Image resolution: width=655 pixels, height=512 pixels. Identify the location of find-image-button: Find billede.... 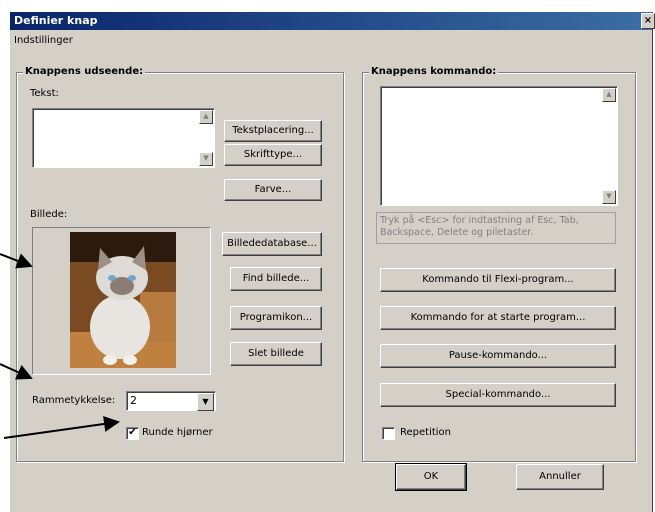
(276, 279).